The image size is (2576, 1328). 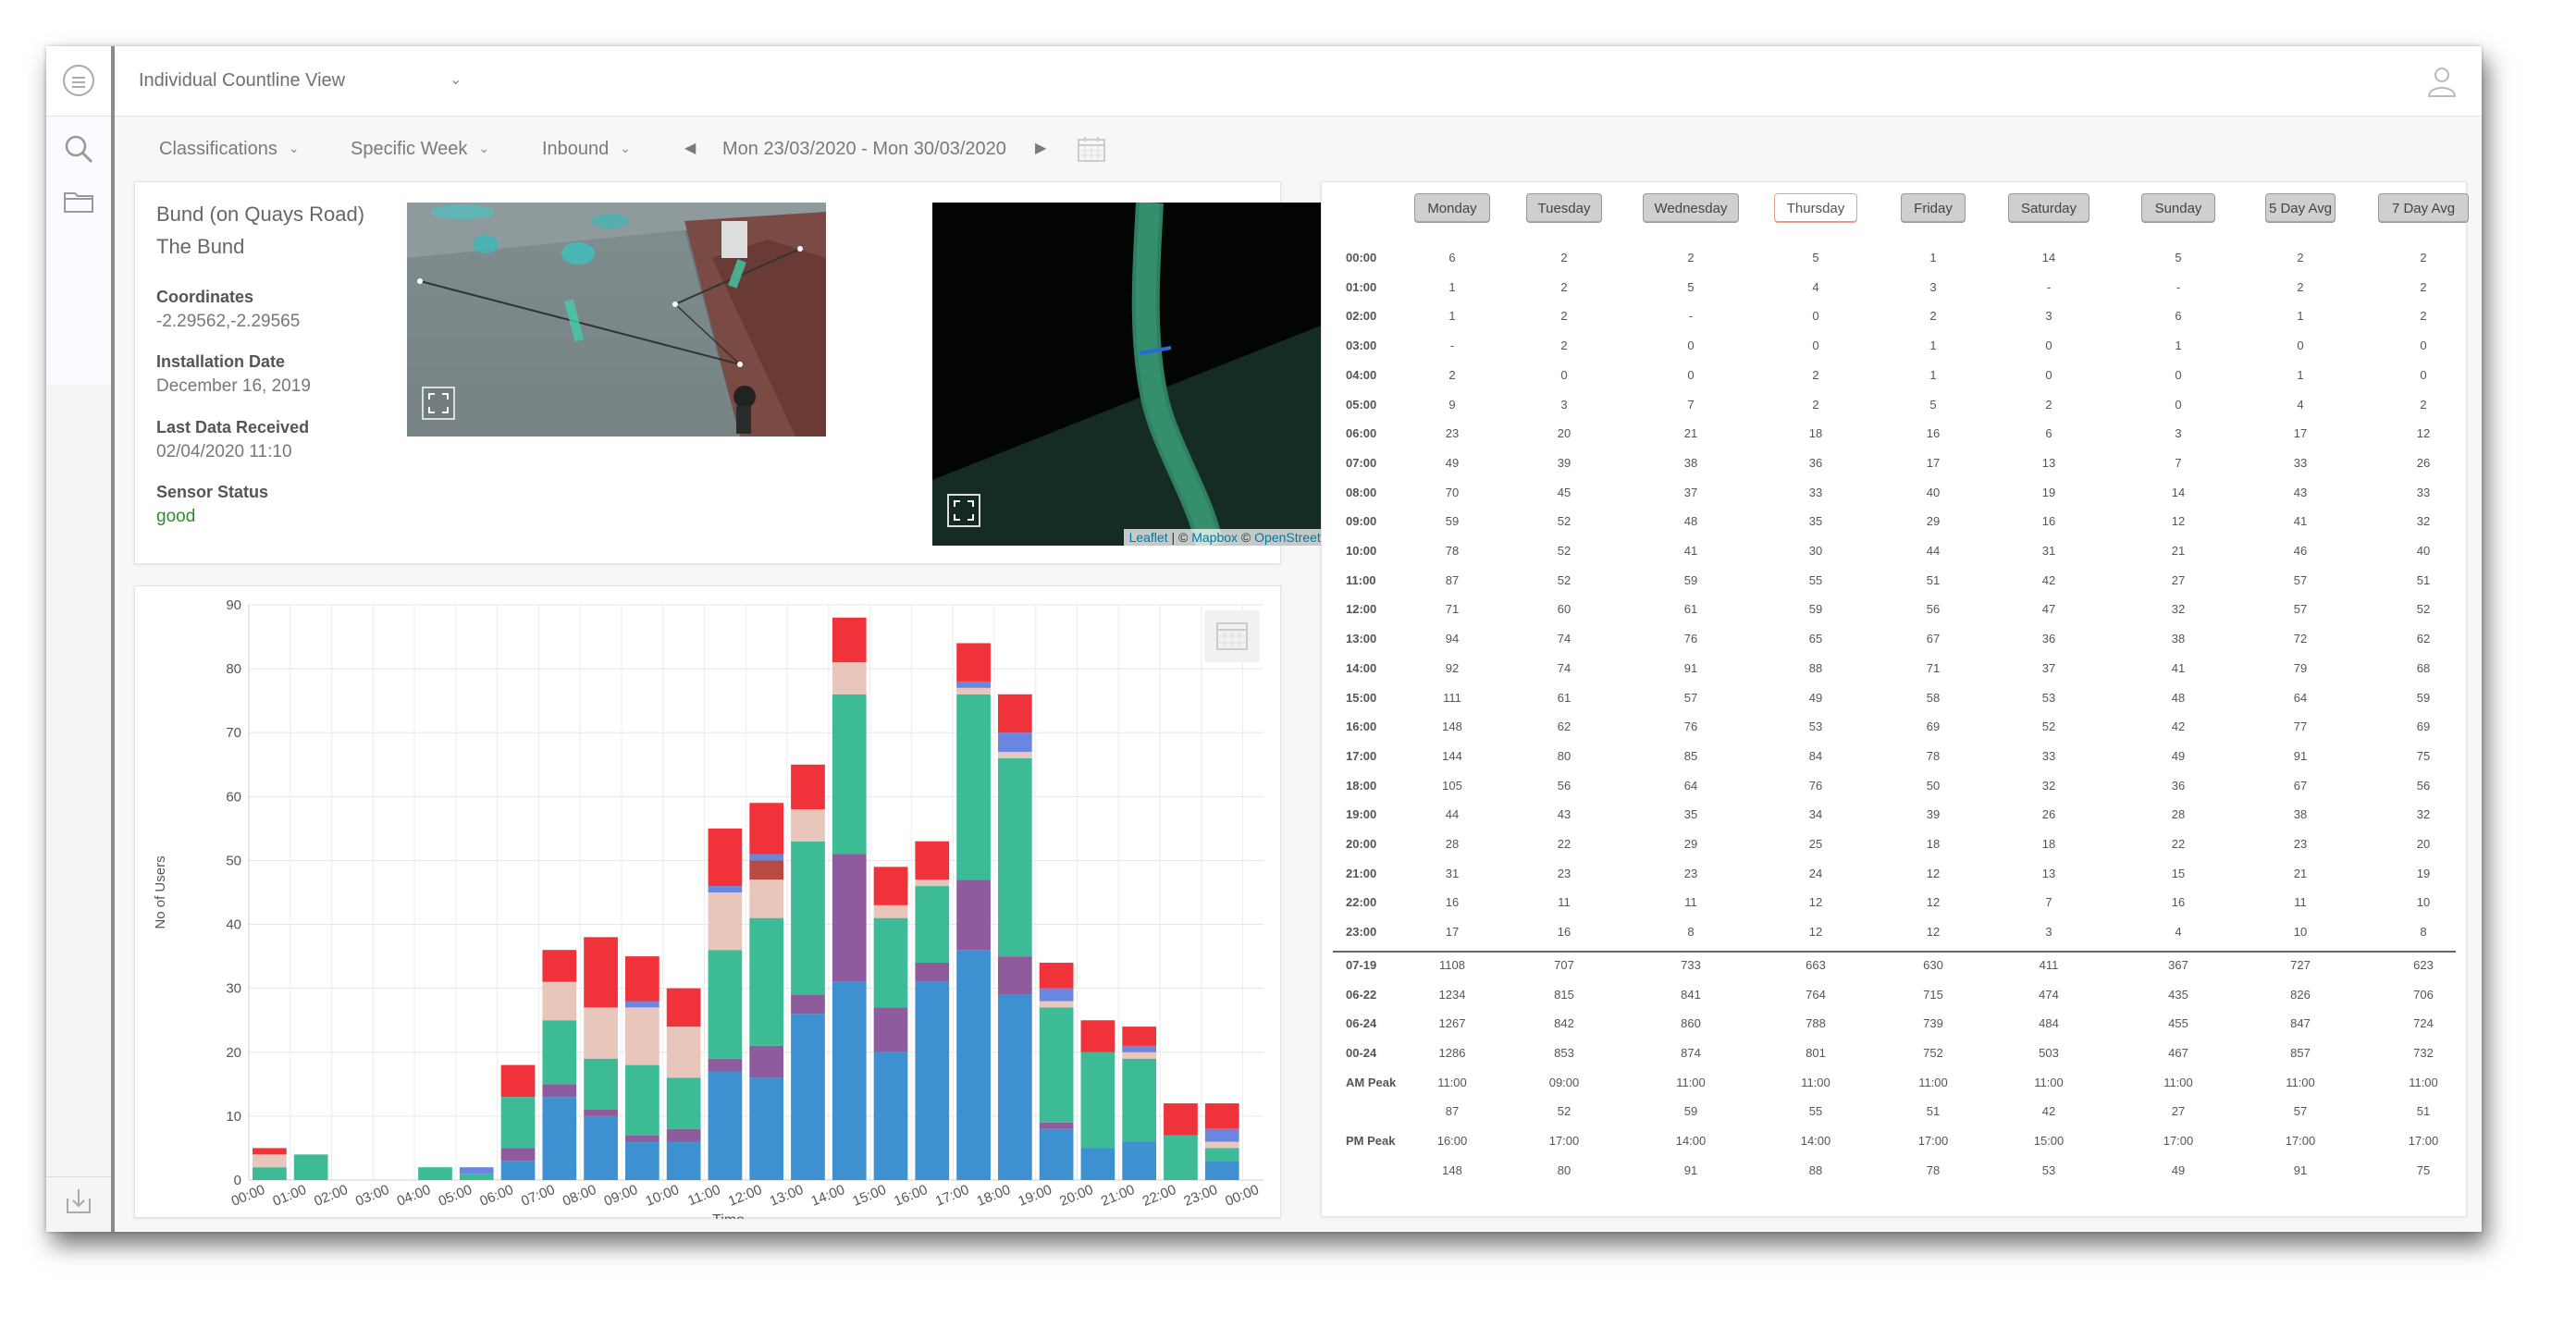 I want to click on table-cell: 0, so click(x=2300, y=345).